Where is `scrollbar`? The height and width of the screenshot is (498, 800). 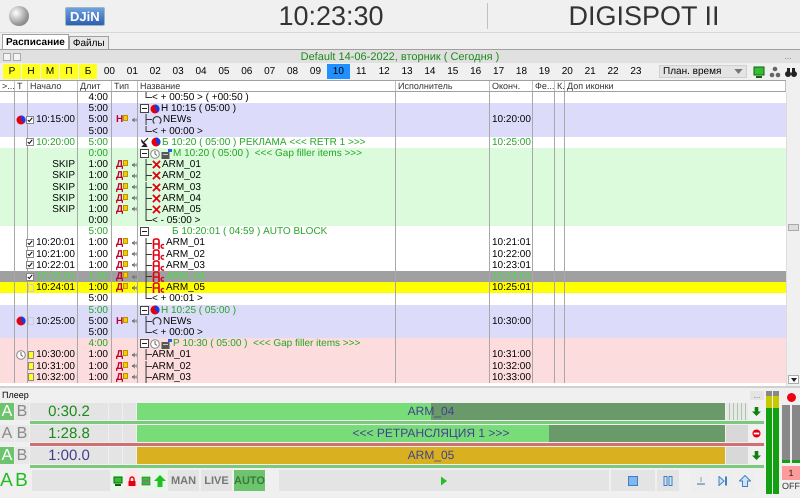
scrollbar is located at coordinates (793, 239).